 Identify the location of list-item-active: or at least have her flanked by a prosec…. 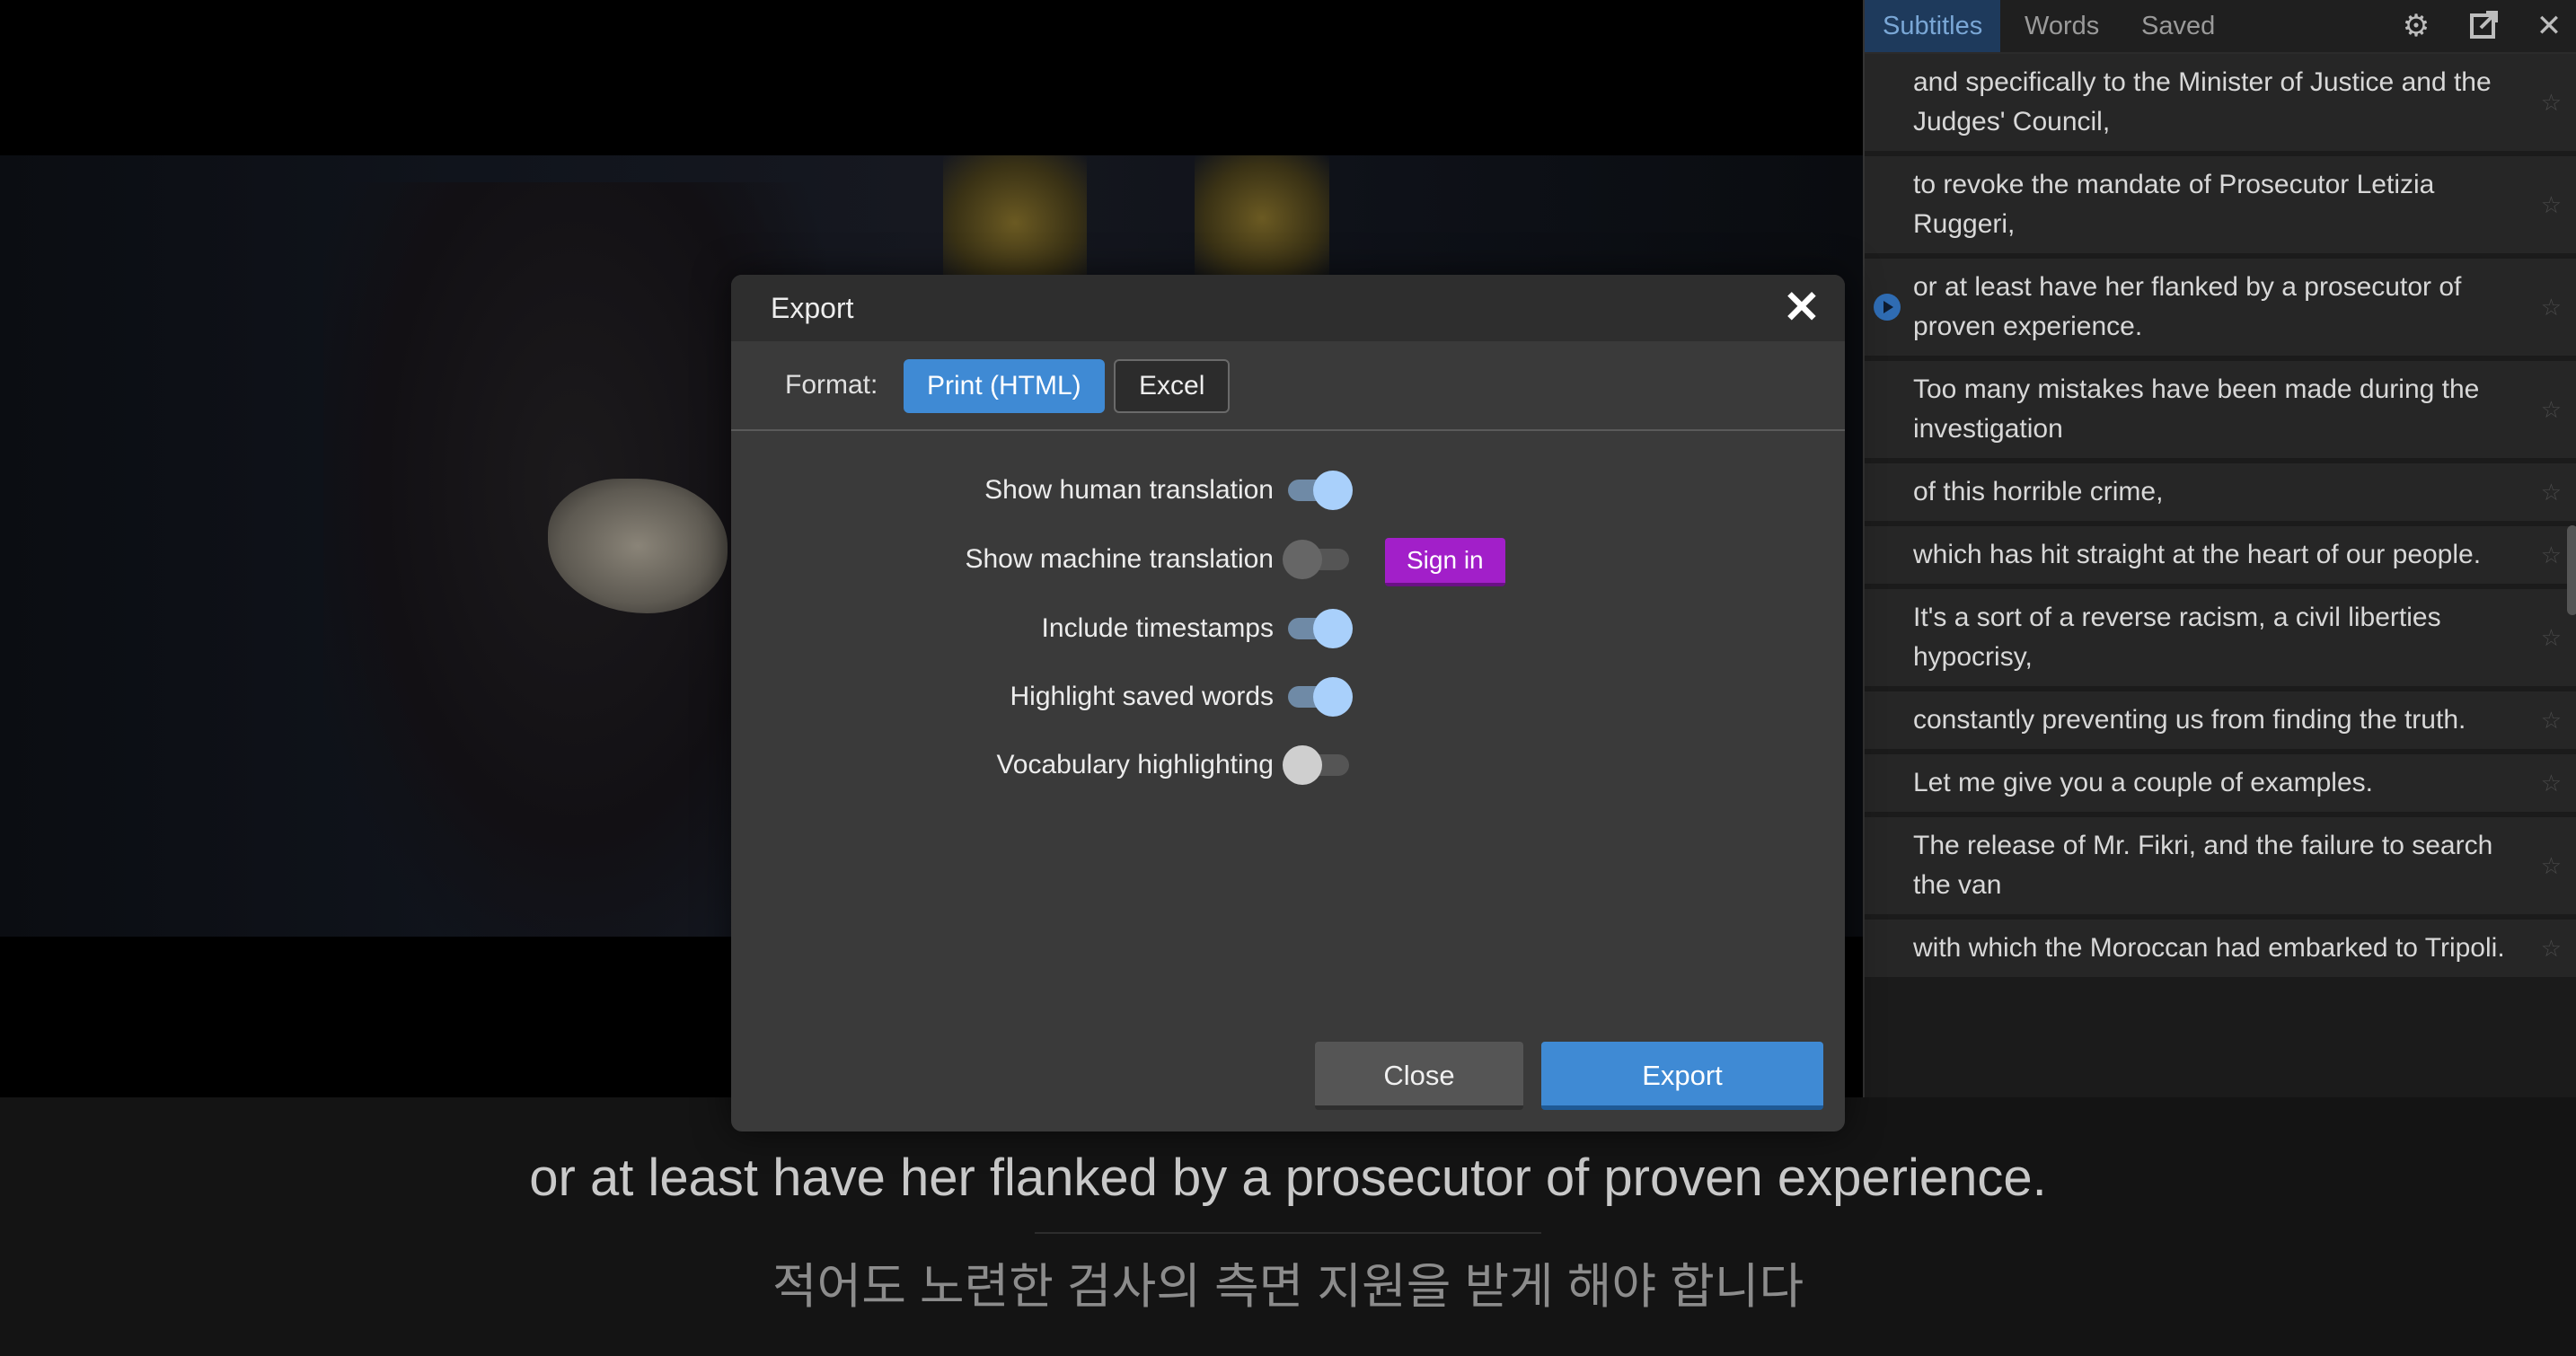
(2220, 307).